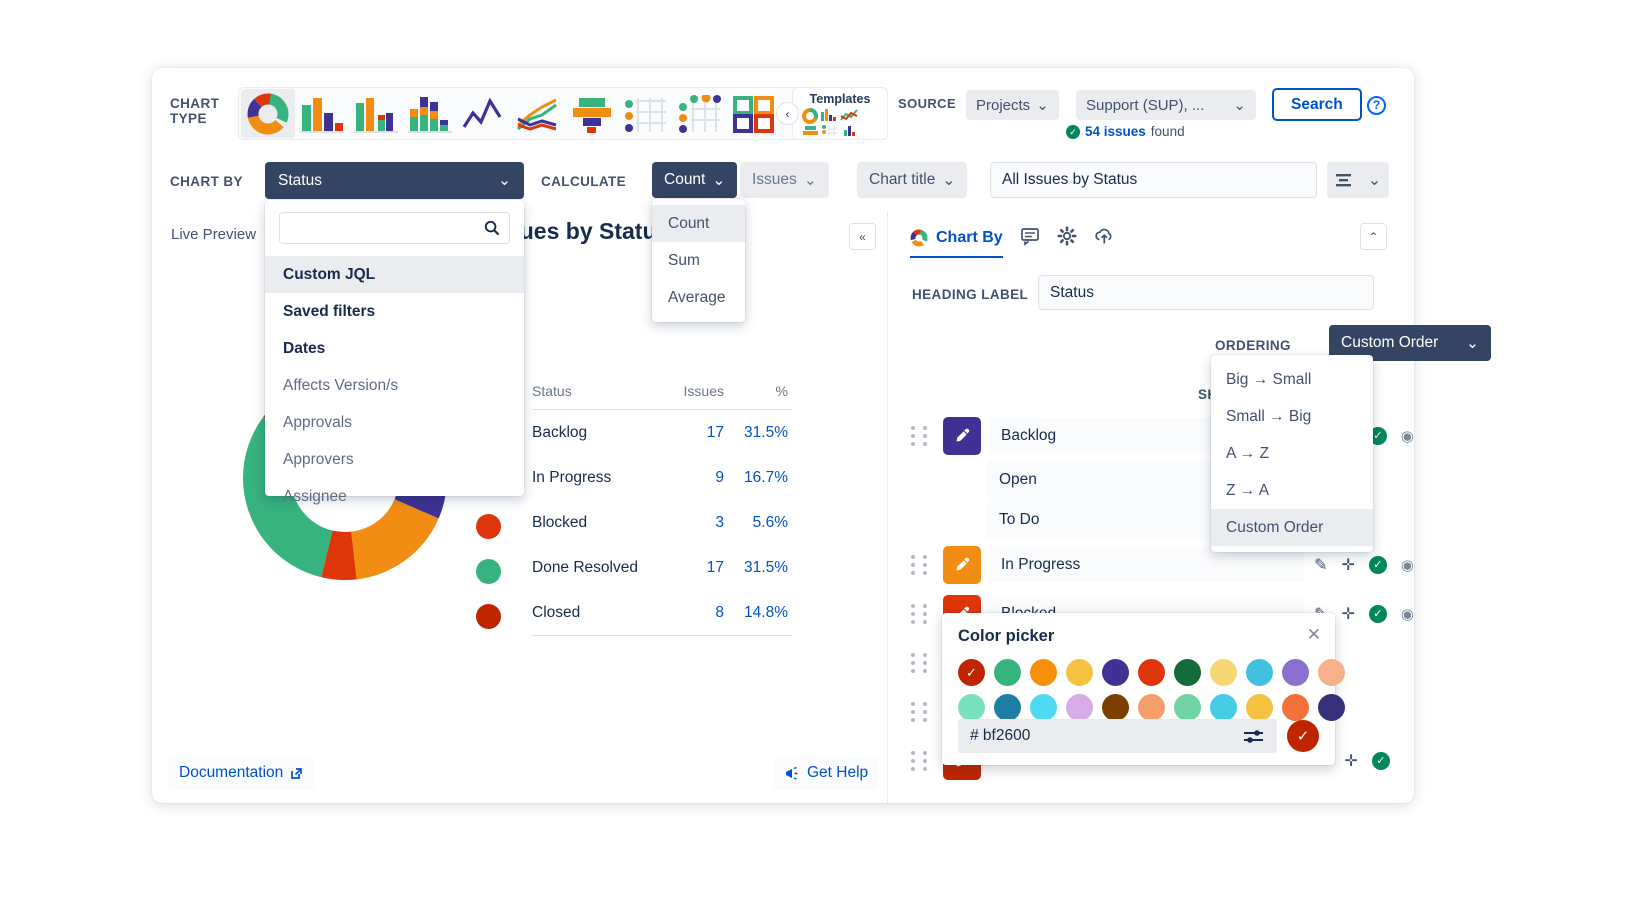 The height and width of the screenshot is (900, 1626). Describe the element at coordinates (1166, 105) in the screenshot. I see `source-project-select: Support (SUP), ... ⌄` at that location.